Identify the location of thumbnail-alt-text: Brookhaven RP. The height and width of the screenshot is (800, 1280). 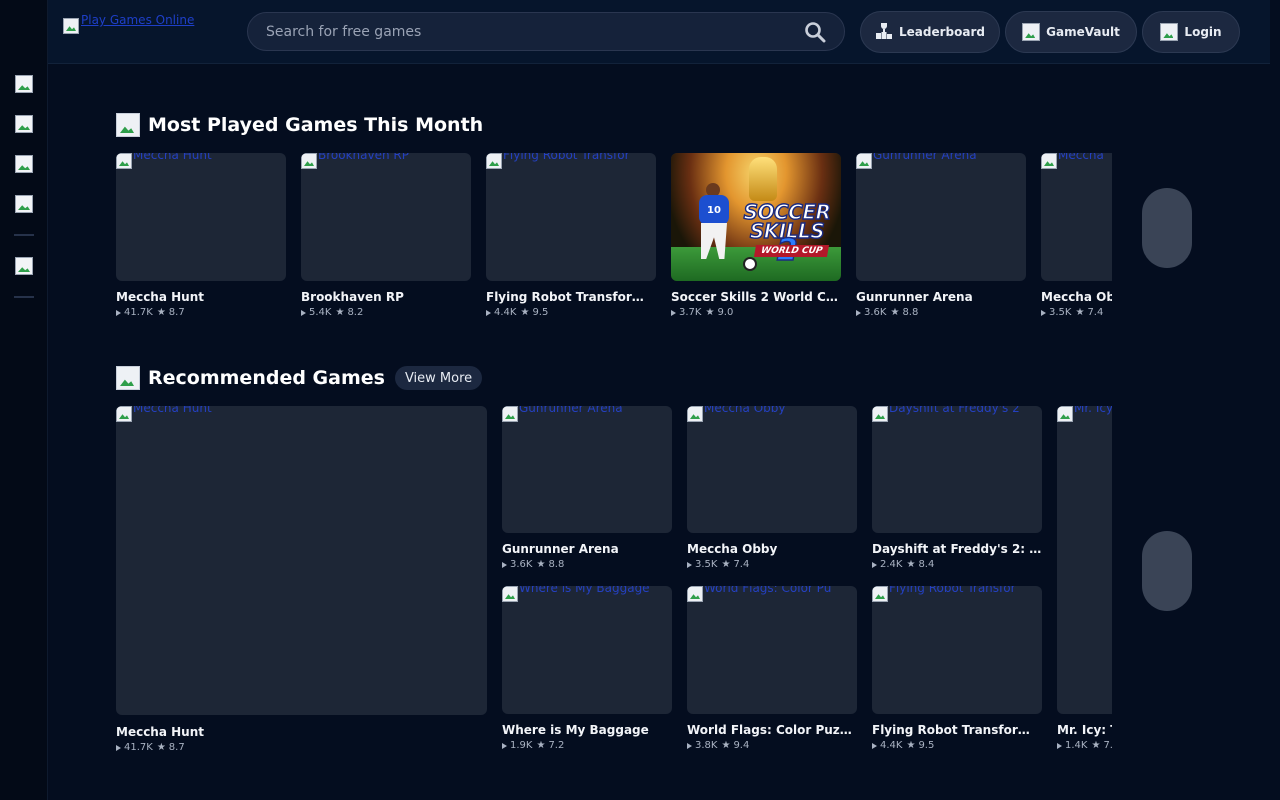
(363, 157).